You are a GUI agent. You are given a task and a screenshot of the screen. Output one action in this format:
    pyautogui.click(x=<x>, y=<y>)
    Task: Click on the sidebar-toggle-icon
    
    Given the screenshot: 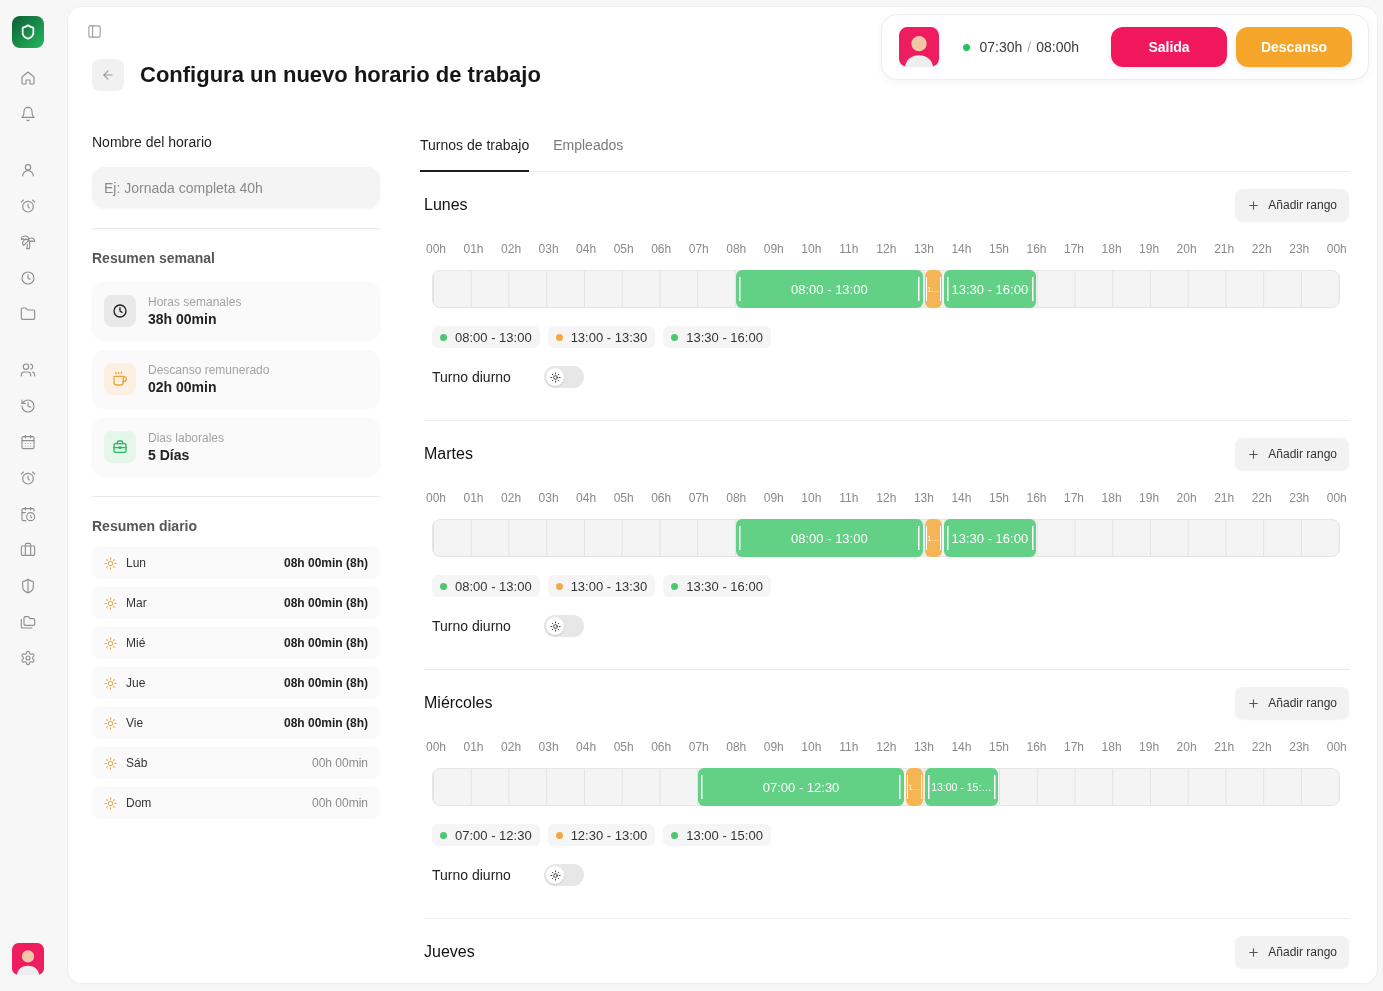 What is the action you would take?
    pyautogui.click(x=94, y=31)
    